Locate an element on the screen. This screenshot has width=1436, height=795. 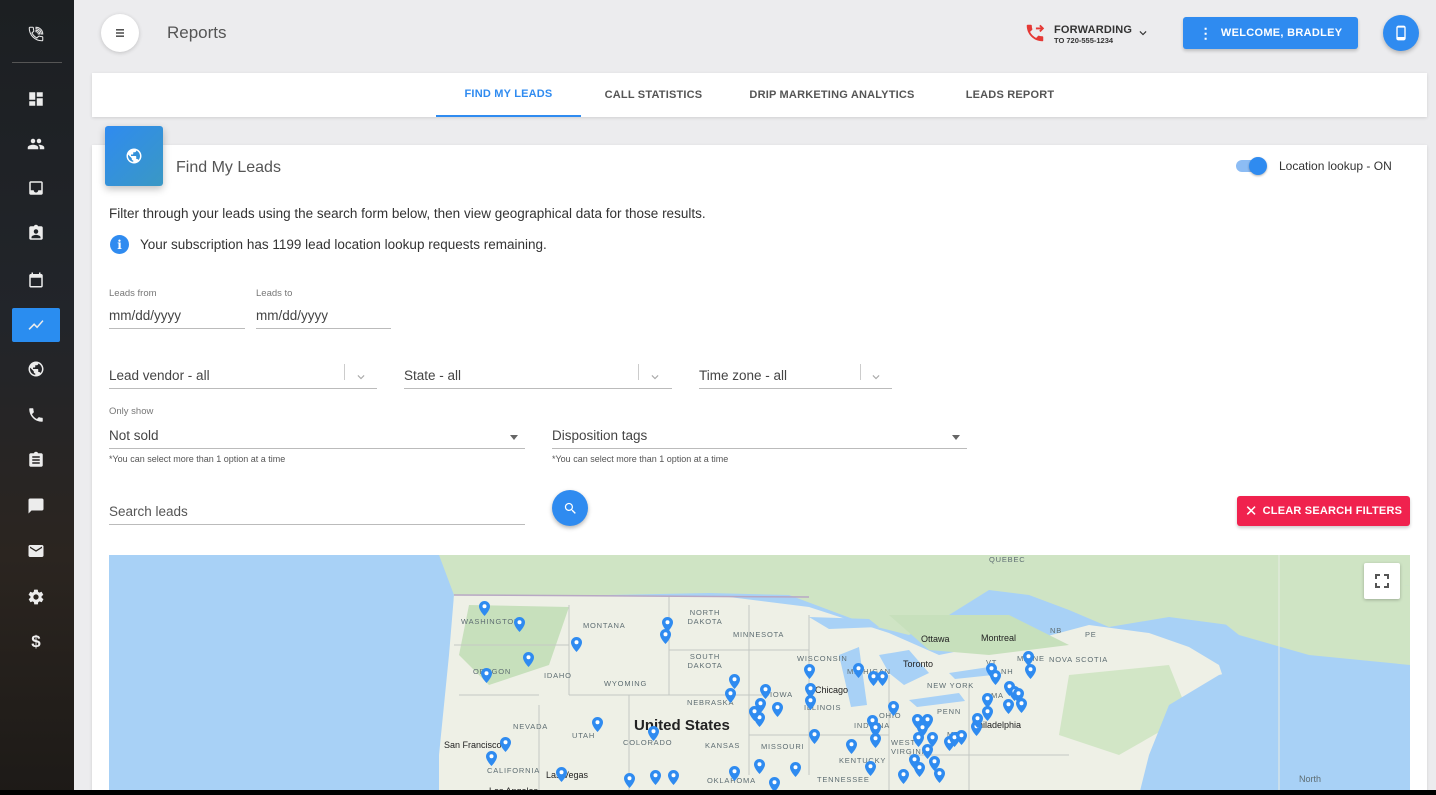
dashboard-icon is located at coordinates (36, 99).